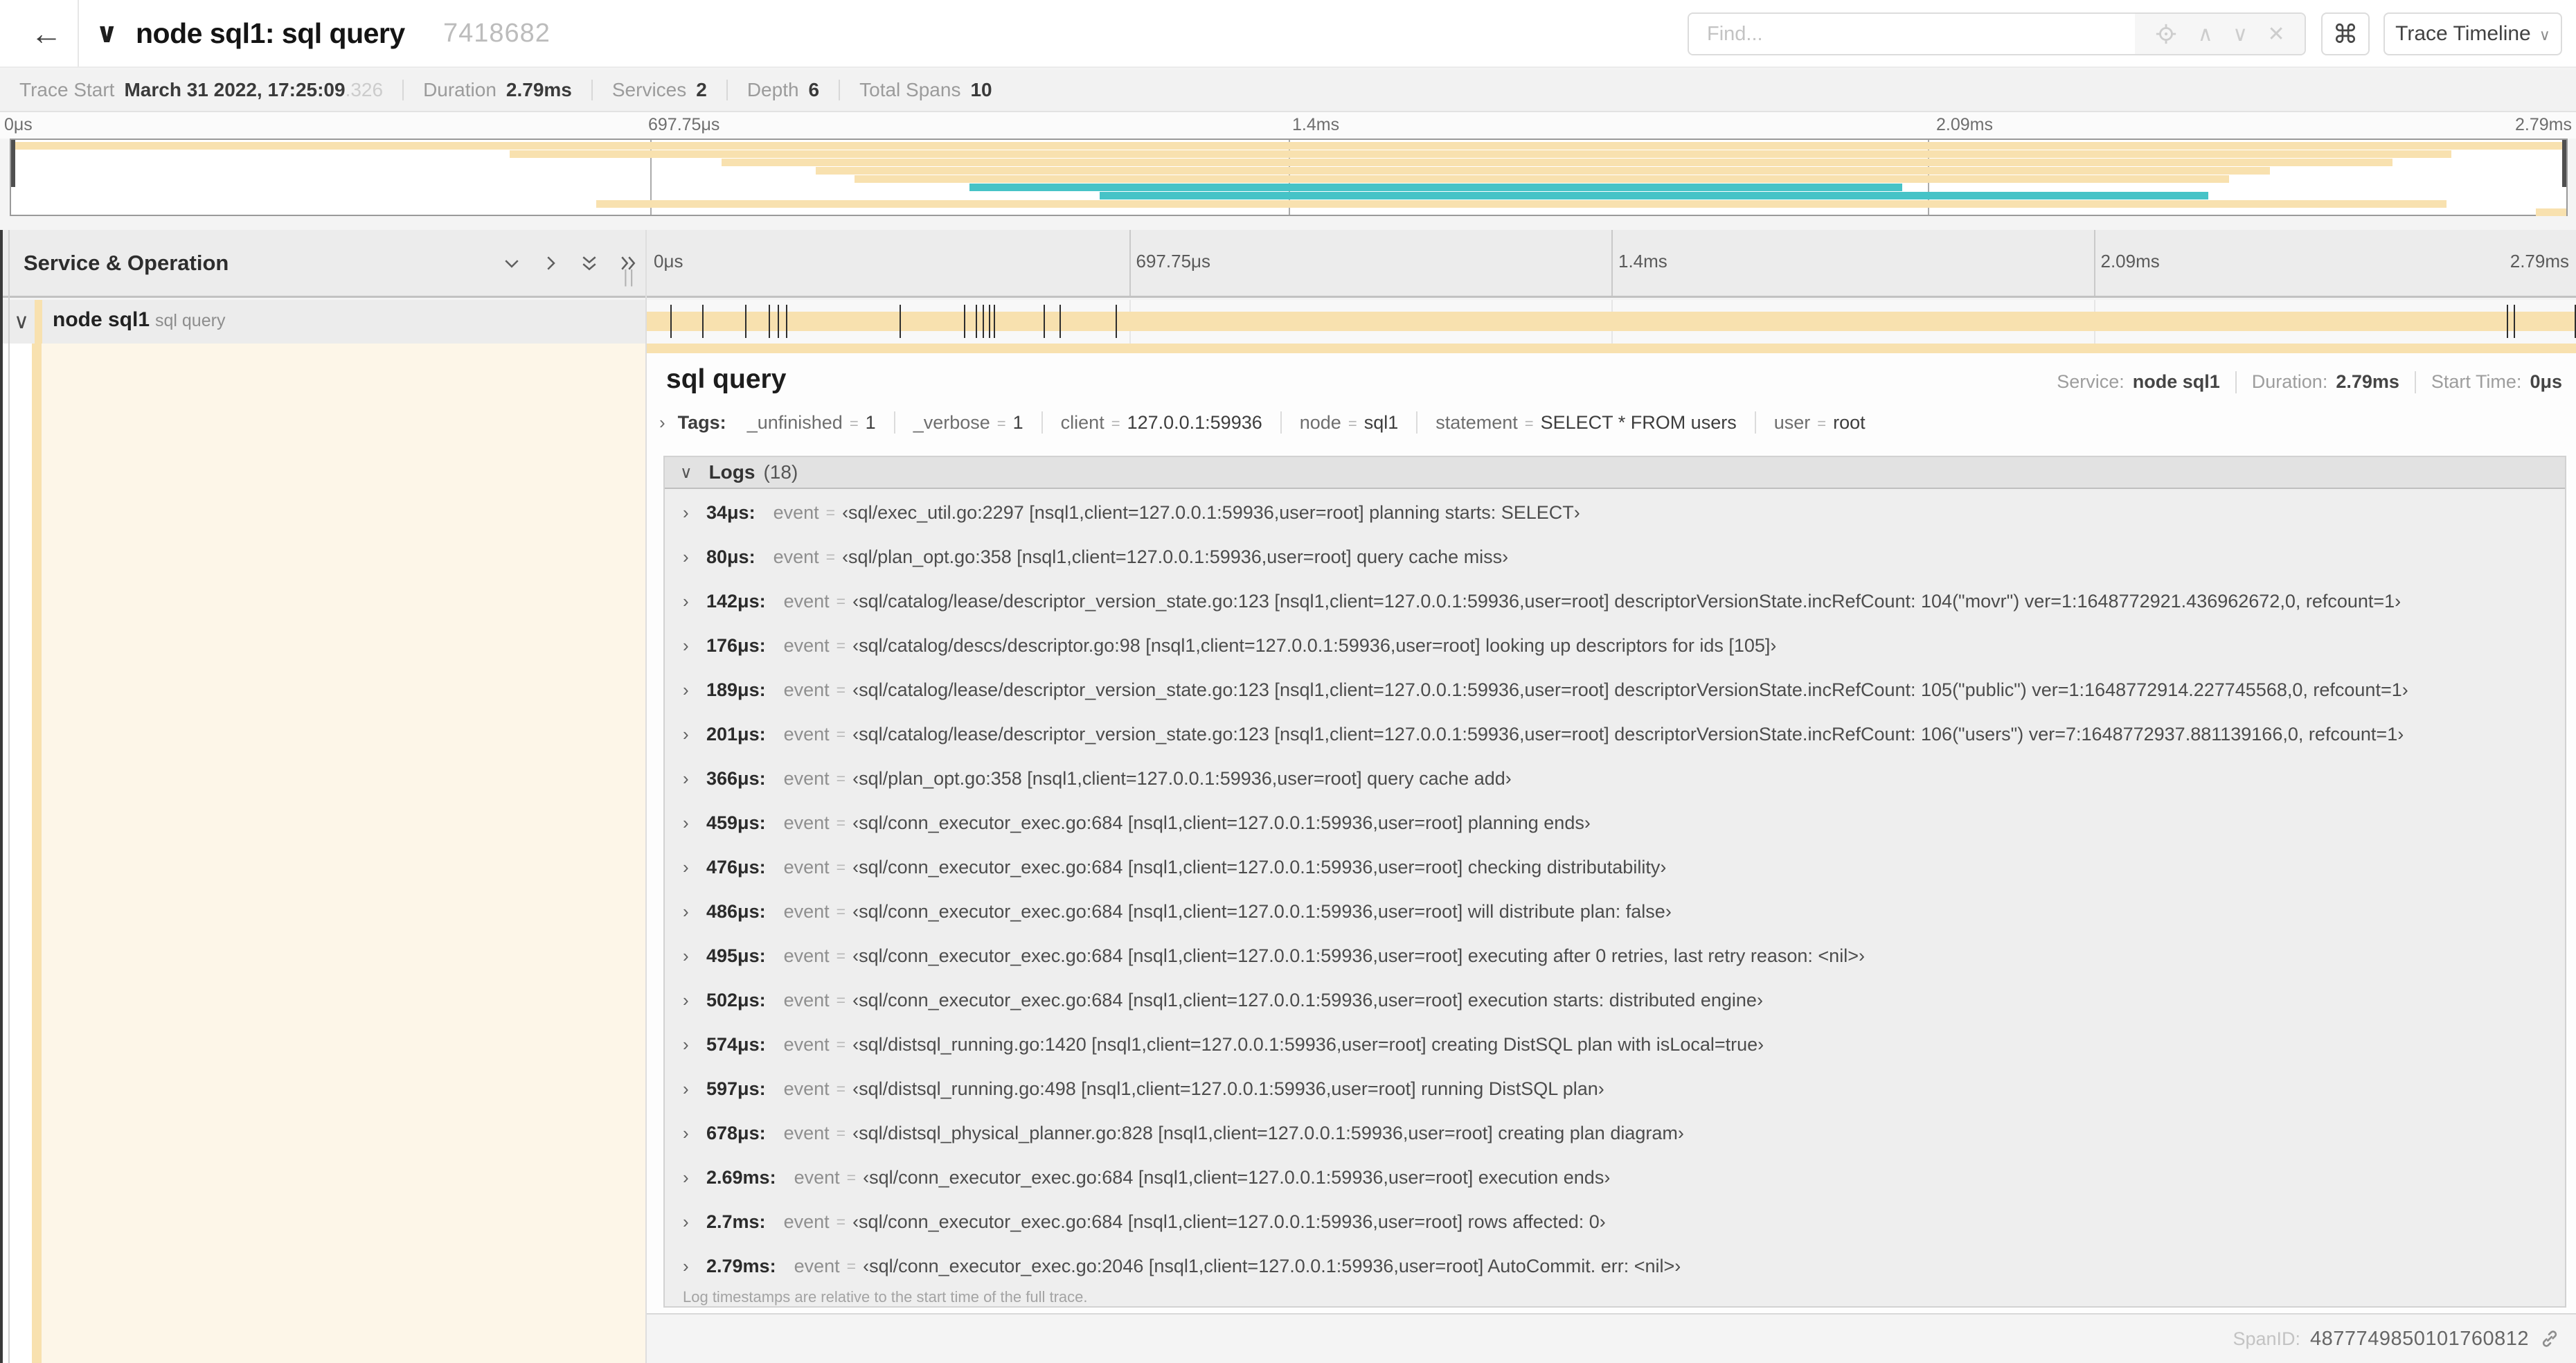 Image resolution: width=2576 pixels, height=1363 pixels. Describe the element at coordinates (322, 322) in the screenshot. I see `span-row-name-cell: ∨ node sql1 sql query` at that location.